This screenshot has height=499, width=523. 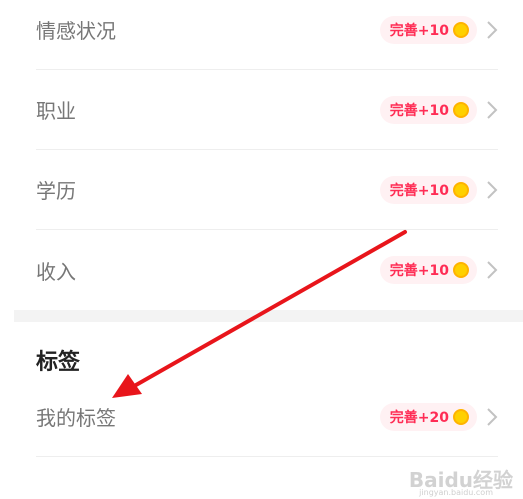 What do you see at coordinates (267, 417) in the screenshot?
I see `row-my-tags: 我的标签 完善+20` at bounding box center [267, 417].